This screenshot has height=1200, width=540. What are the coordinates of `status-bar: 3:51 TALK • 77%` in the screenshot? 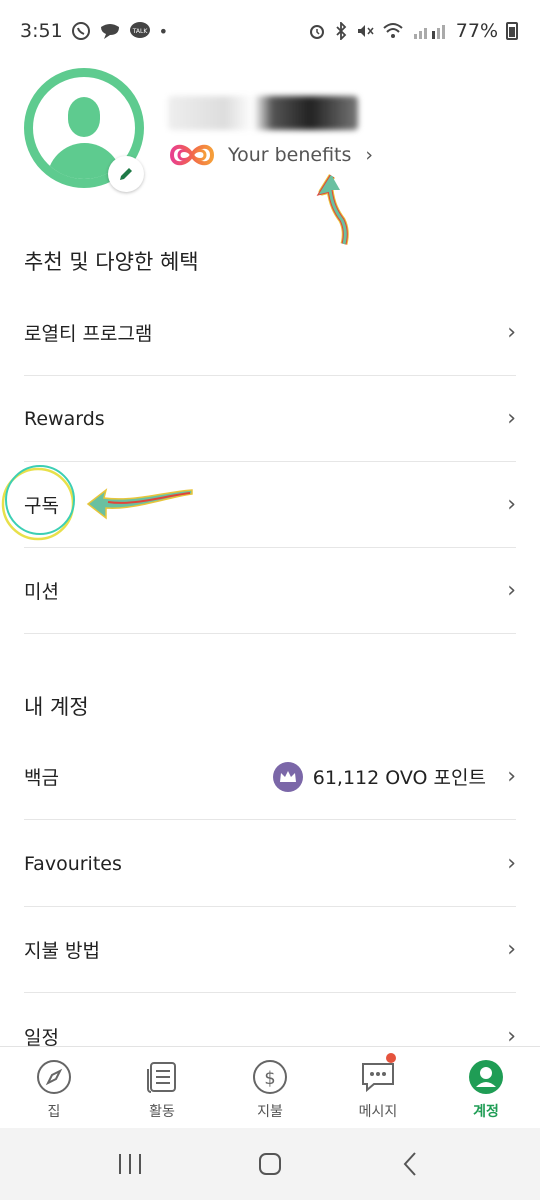 It's located at (270, 31).